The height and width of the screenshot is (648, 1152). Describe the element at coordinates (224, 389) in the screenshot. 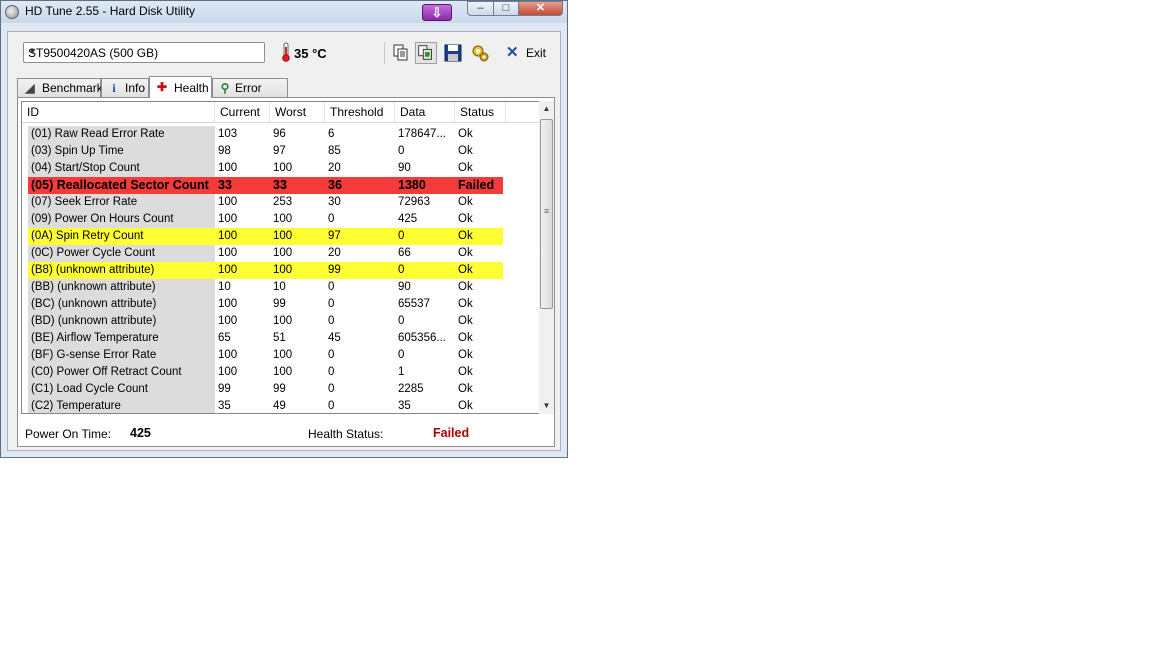

I see `cell-current: 99` at that location.